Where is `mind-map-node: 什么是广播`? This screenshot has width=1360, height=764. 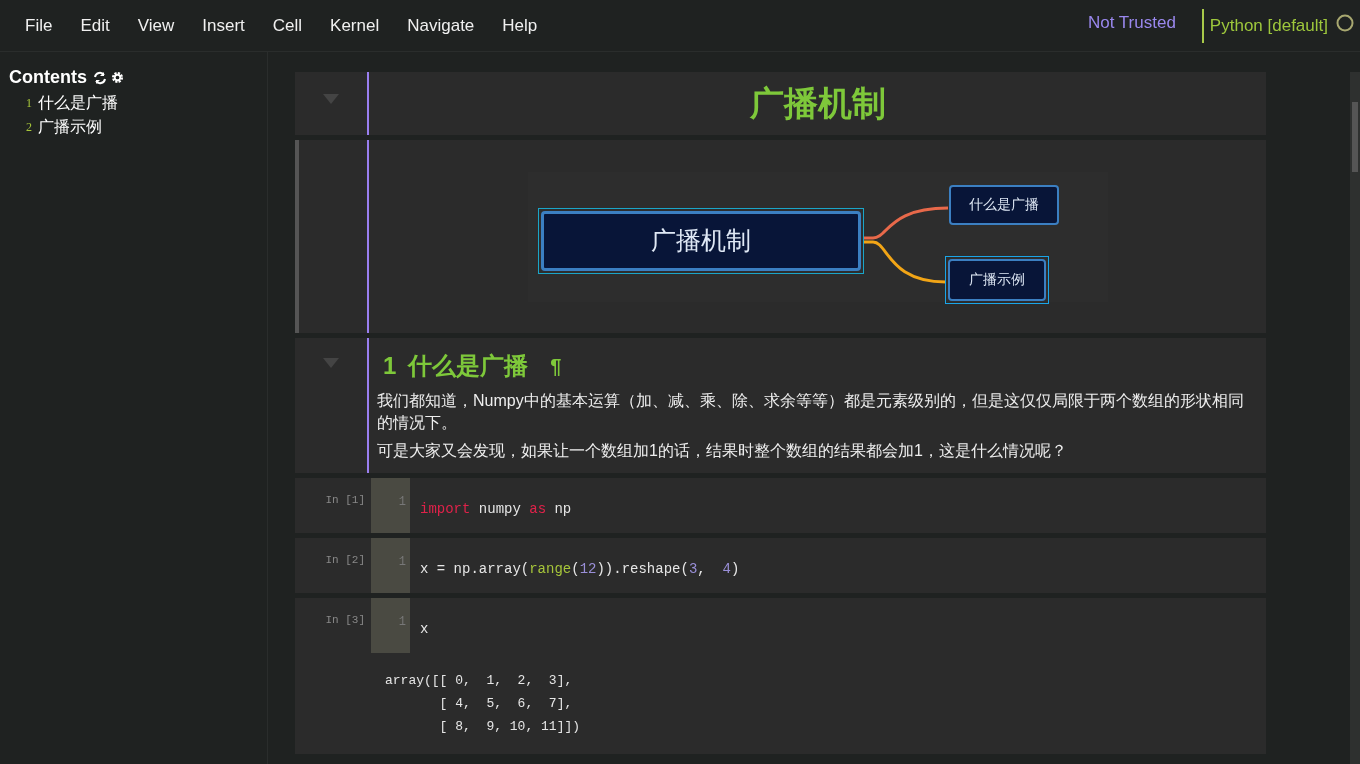 mind-map-node: 什么是广播 is located at coordinates (1003, 204).